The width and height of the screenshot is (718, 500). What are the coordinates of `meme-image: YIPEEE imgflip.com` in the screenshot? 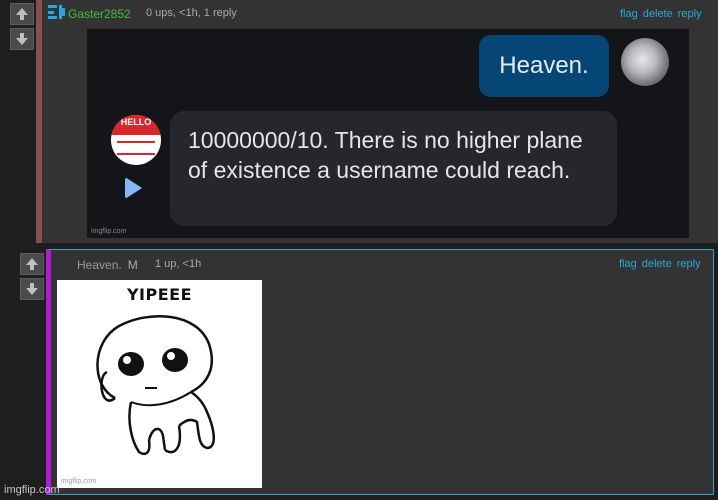 It's located at (159, 384).